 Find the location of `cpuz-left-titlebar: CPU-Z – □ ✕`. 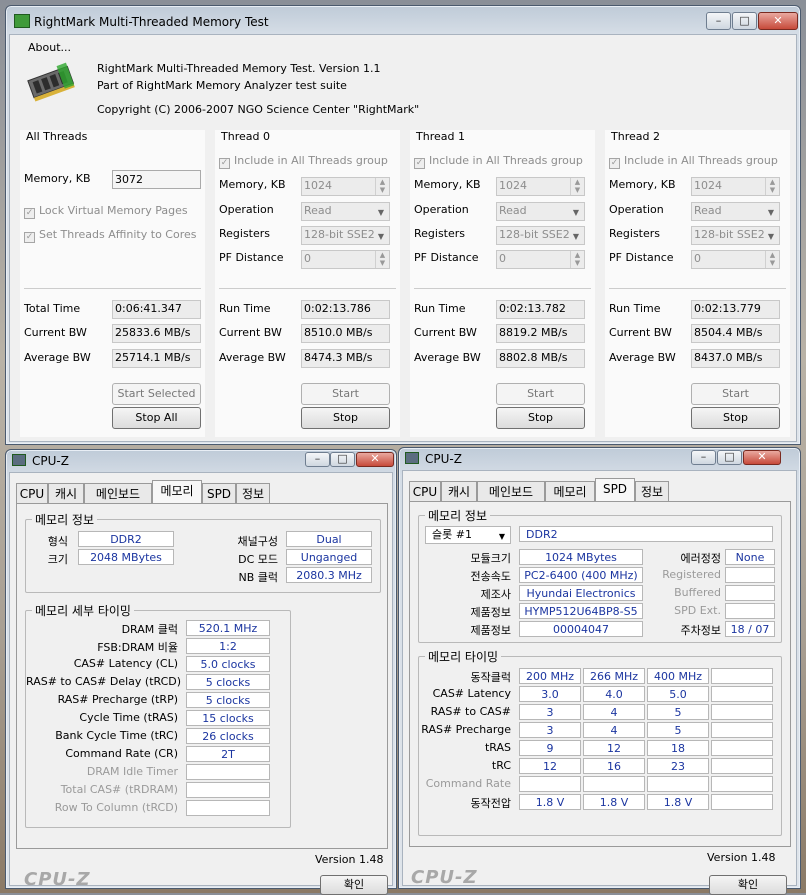

cpuz-left-titlebar: CPU-Z – □ ✕ is located at coordinates (201, 461).